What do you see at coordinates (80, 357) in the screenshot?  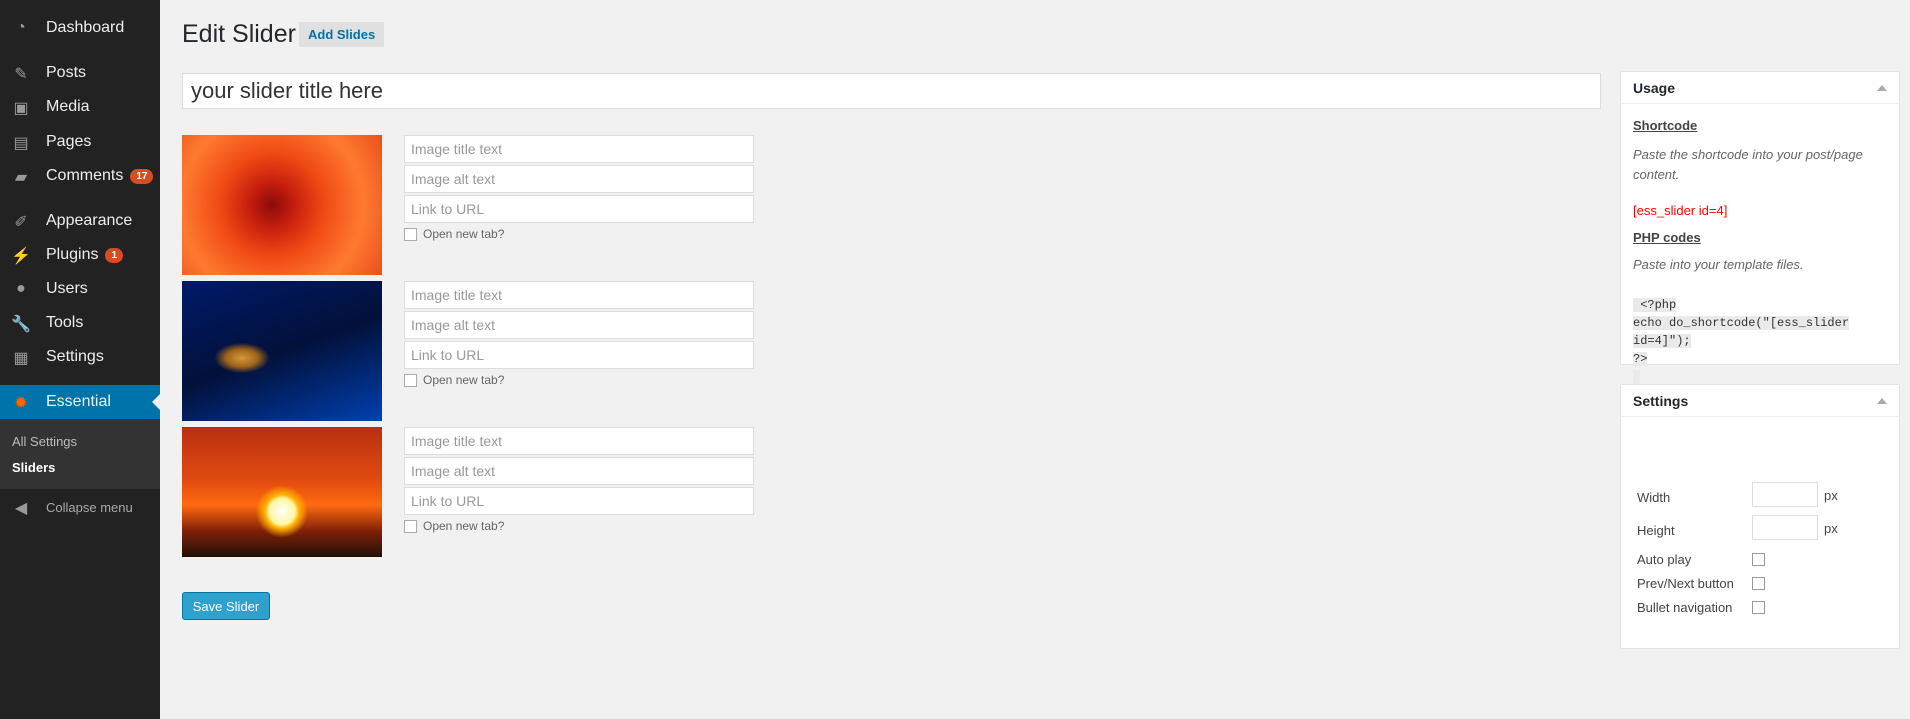 I see `menu-settings: ▦ Settings` at bounding box center [80, 357].